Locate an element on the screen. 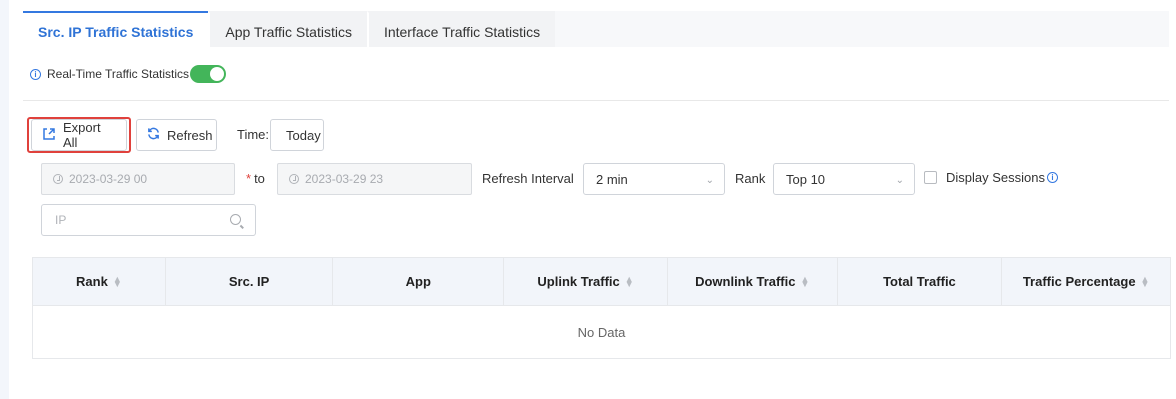 The image size is (1176, 399). ip-placeholder: IP is located at coordinates (61, 220).